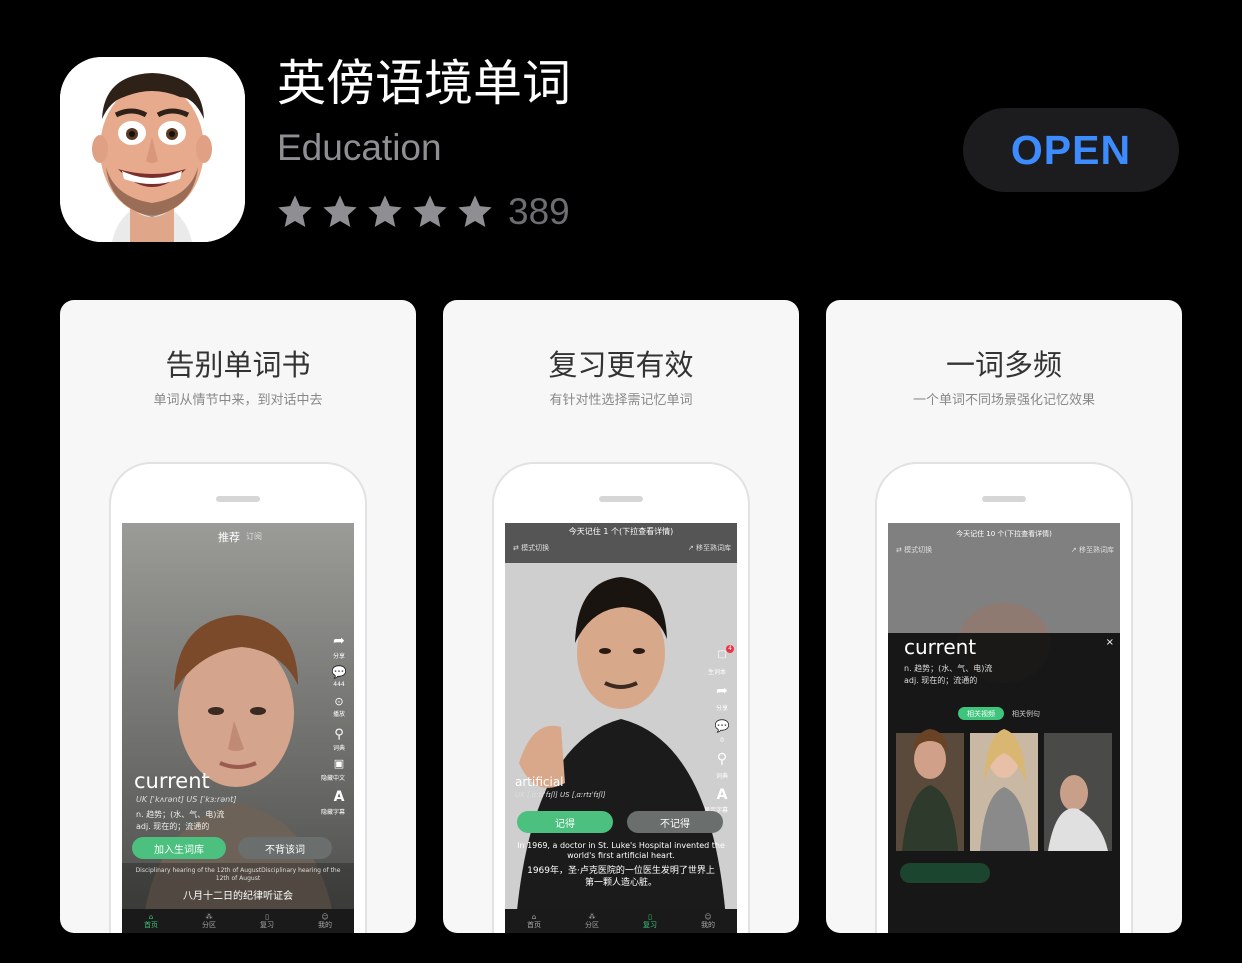  Describe the element at coordinates (338, 714) in the screenshot. I see `side-label: 播放` at that location.